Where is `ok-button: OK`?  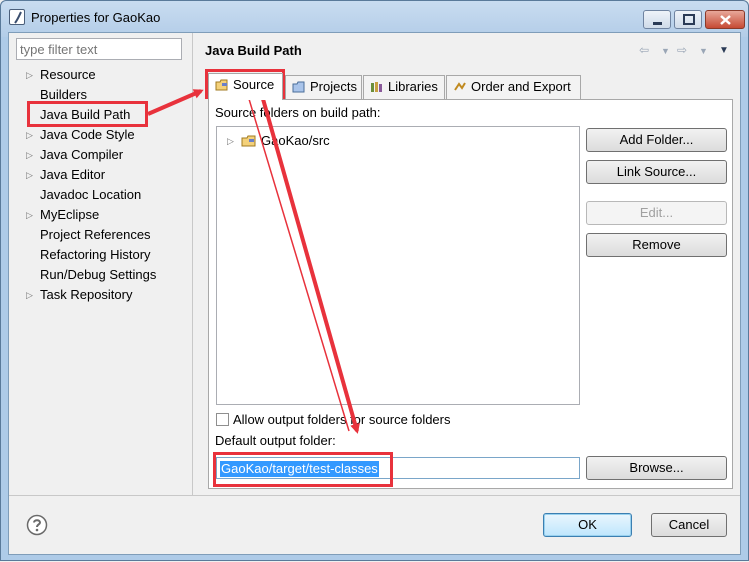 ok-button: OK is located at coordinates (587, 525).